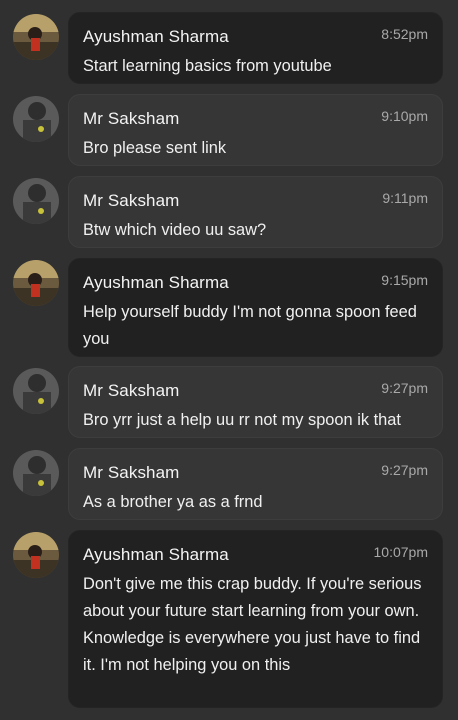 Image resolution: width=458 pixels, height=720 pixels. I want to click on message-text: Start learning basics from youtube, so click(207, 66).